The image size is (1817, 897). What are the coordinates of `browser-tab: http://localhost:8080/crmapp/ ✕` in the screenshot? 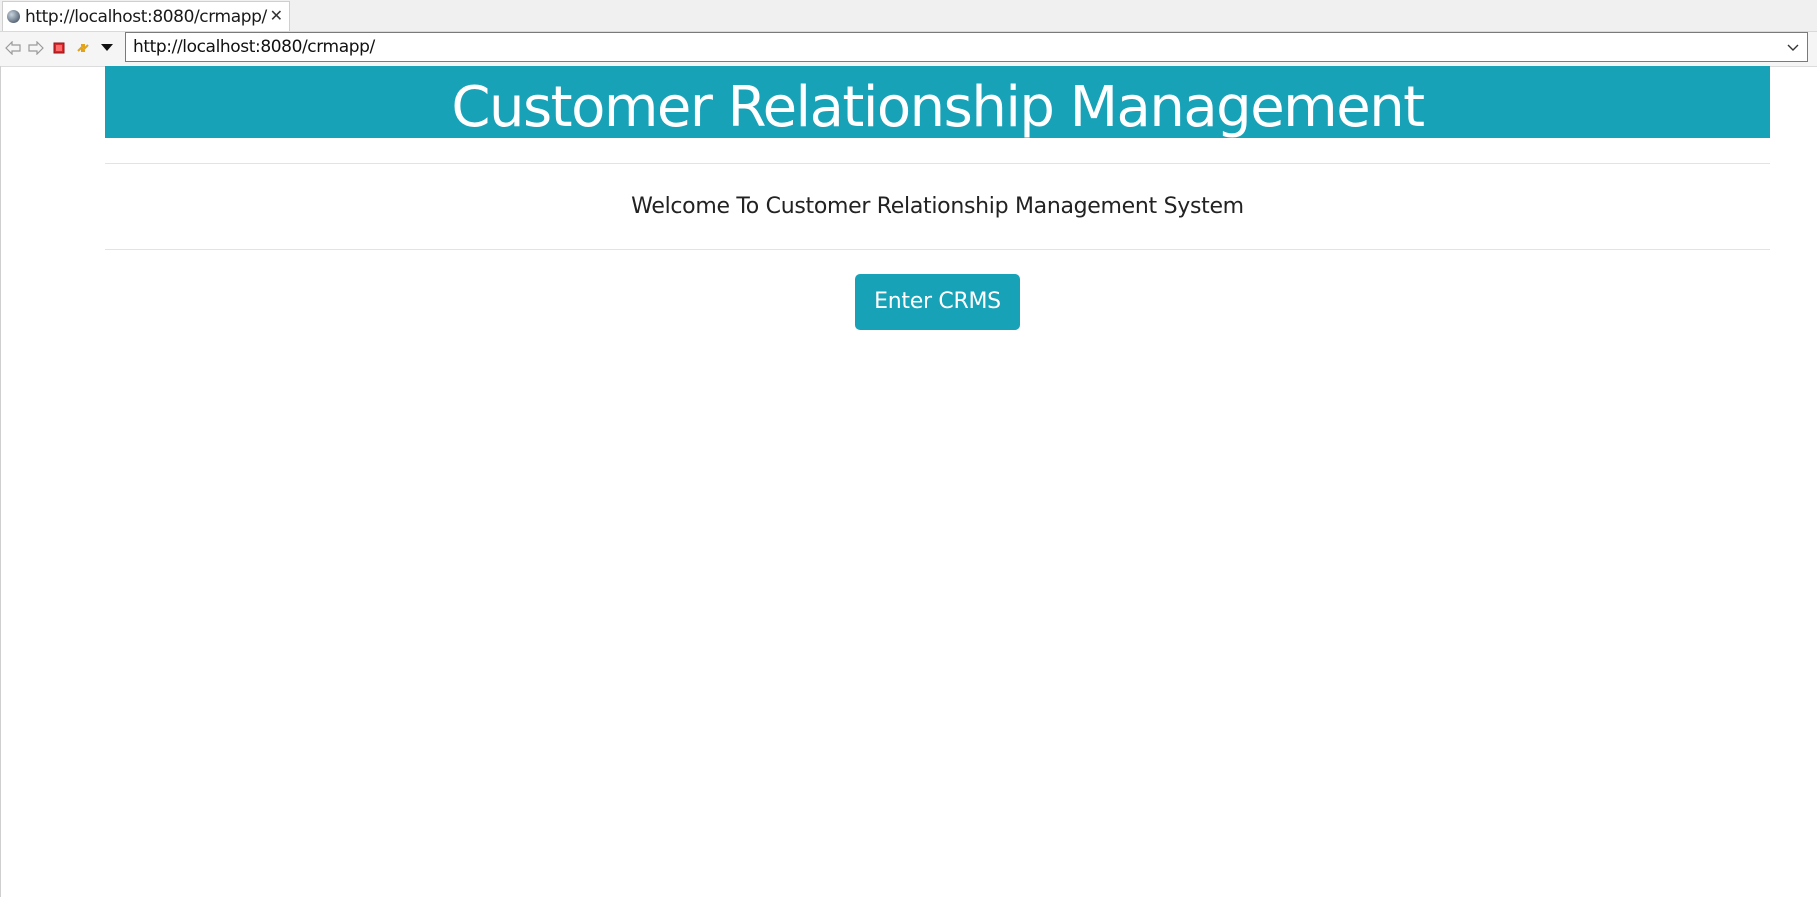 It's located at (146, 16).